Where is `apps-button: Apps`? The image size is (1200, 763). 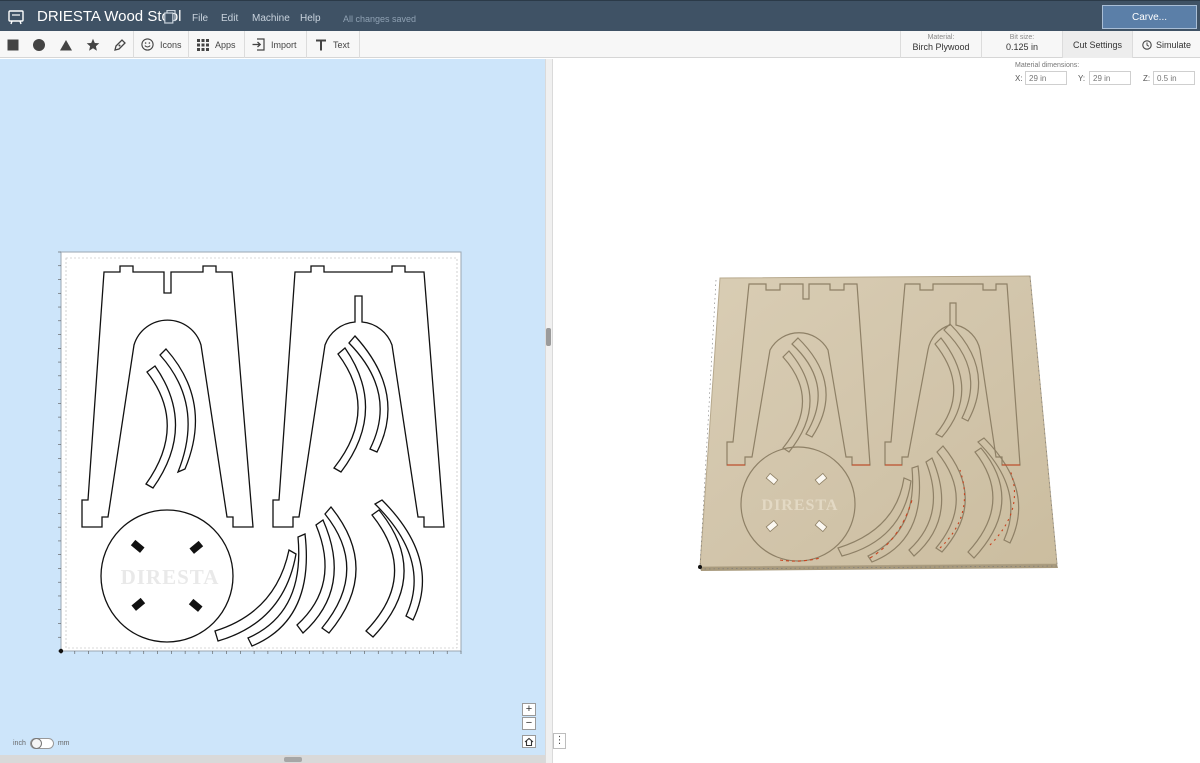 apps-button: Apps is located at coordinates (216, 44).